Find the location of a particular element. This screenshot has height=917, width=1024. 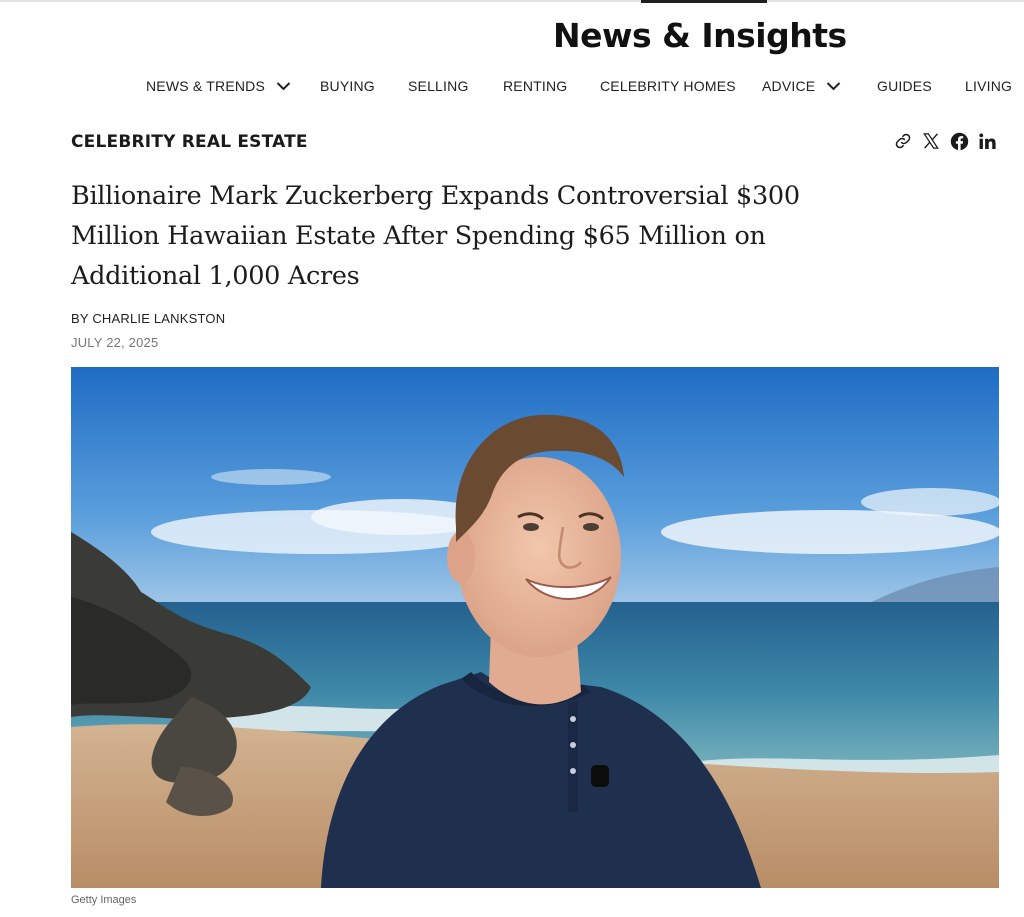

nav-item-label: GUIDES is located at coordinates (904, 86).